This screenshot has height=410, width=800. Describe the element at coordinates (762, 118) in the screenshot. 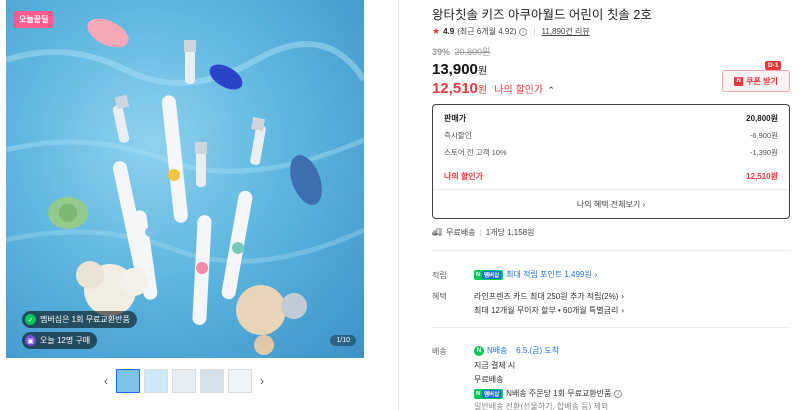

I see `price-row-value: 20,800원` at that location.